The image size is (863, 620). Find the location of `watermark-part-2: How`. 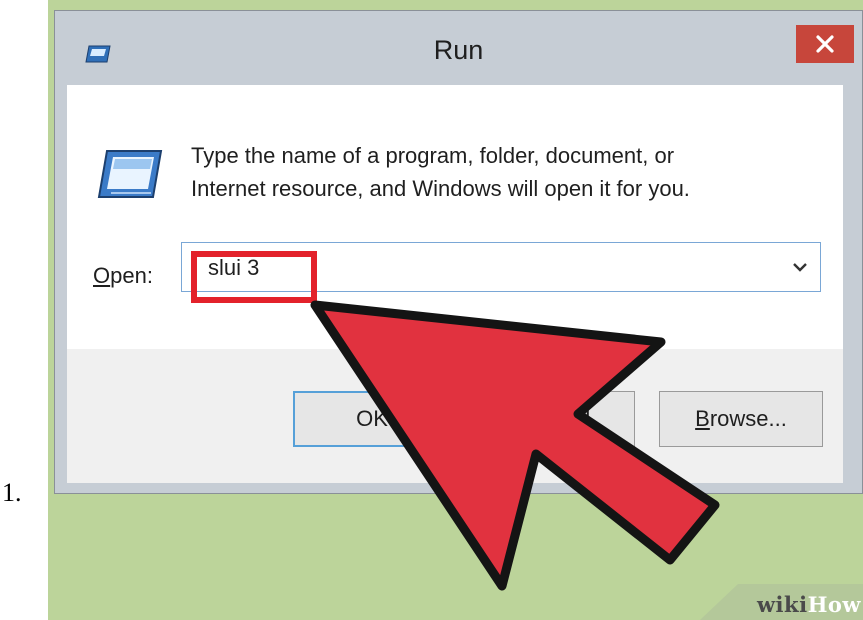

watermark-part-2: How is located at coordinates (834, 604).